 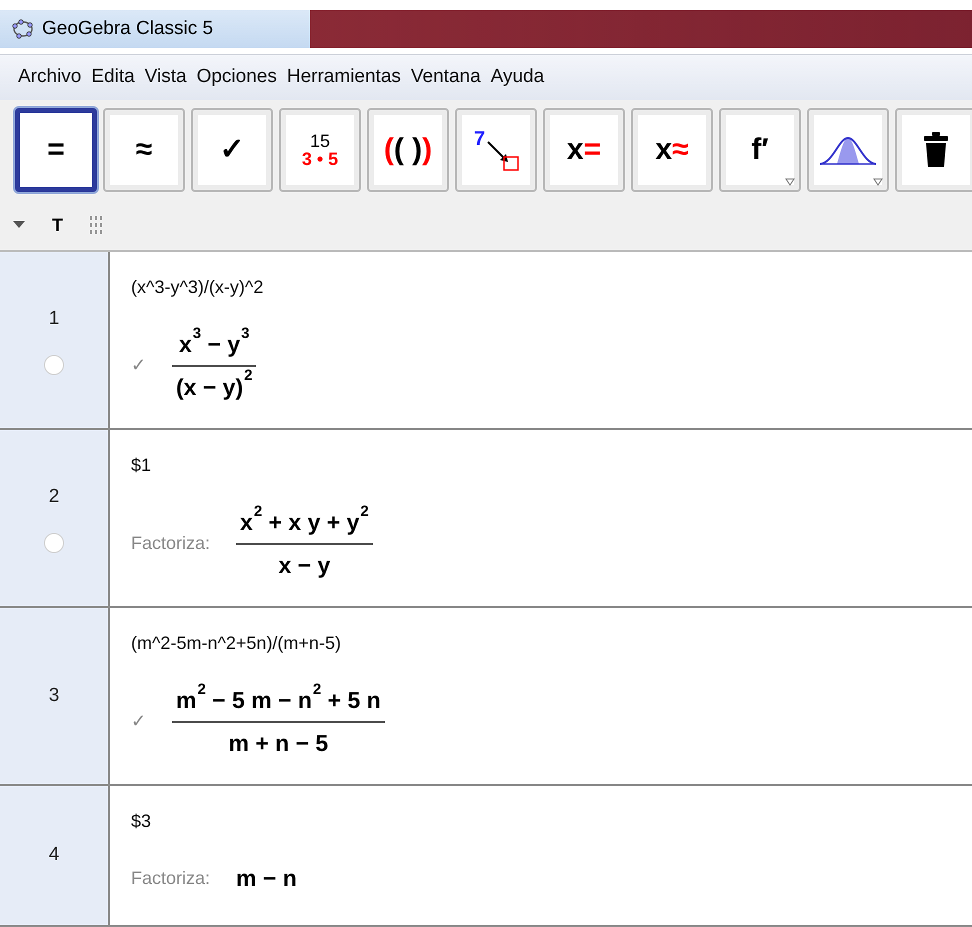 What do you see at coordinates (54, 696) in the screenshot?
I see `row-number: 3` at bounding box center [54, 696].